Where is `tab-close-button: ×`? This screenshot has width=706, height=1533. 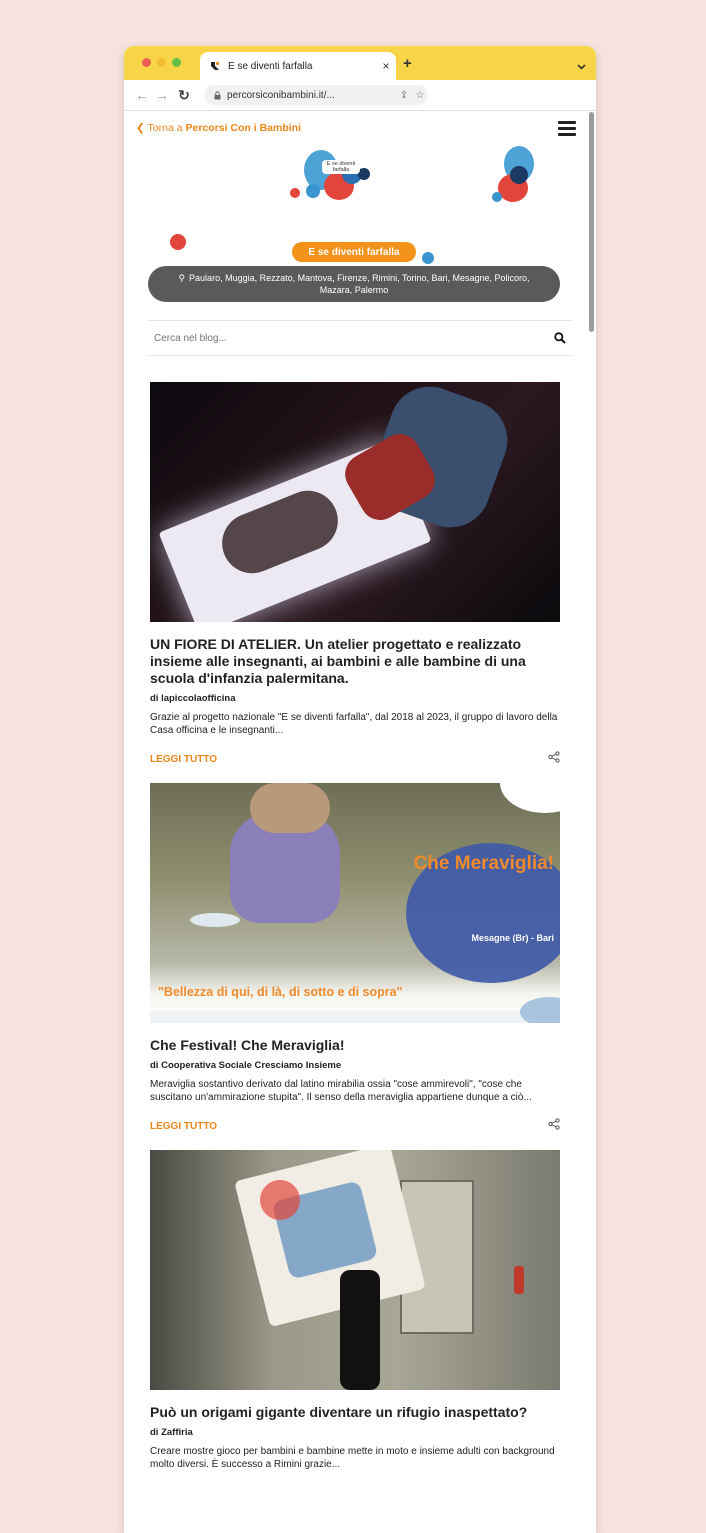
tab-close-button: × is located at coordinates (386, 66).